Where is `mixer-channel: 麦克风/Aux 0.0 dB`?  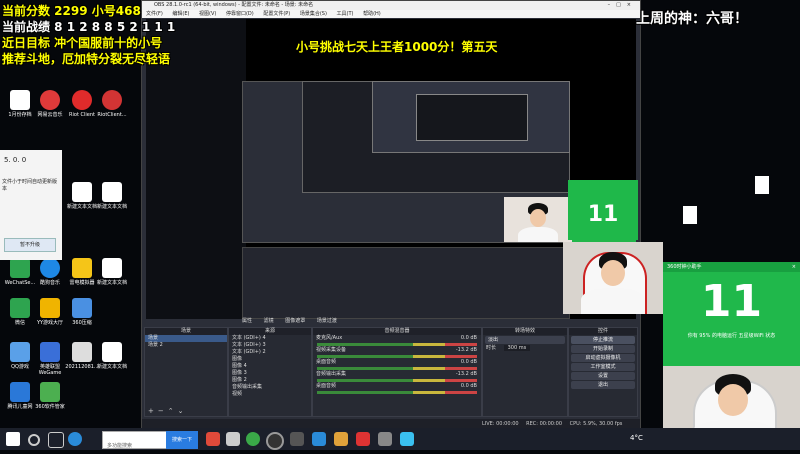 mixer-channel: 麦克风/Aux 0.0 dB is located at coordinates (397, 340).